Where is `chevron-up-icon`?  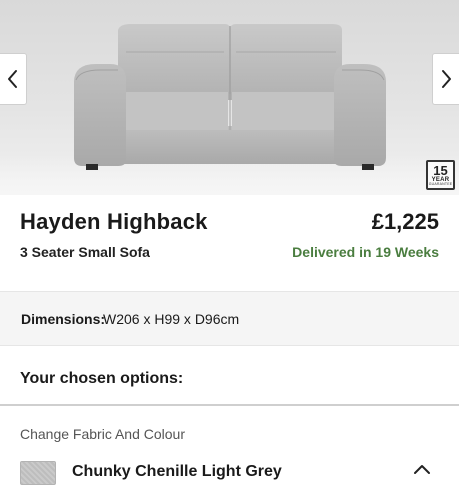 chevron-up-icon is located at coordinates (422, 469).